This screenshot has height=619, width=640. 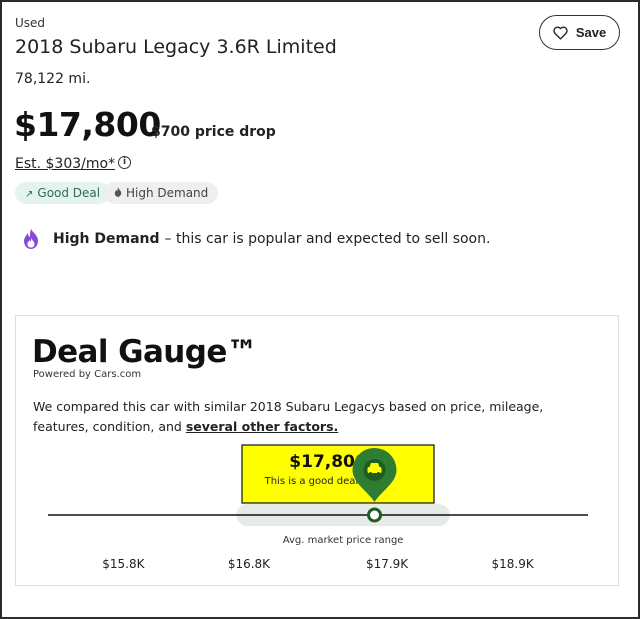 What do you see at coordinates (123, 564) in the screenshot?
I see `gauge-tick-label: $15.8K` at bounding box center [123, 564].